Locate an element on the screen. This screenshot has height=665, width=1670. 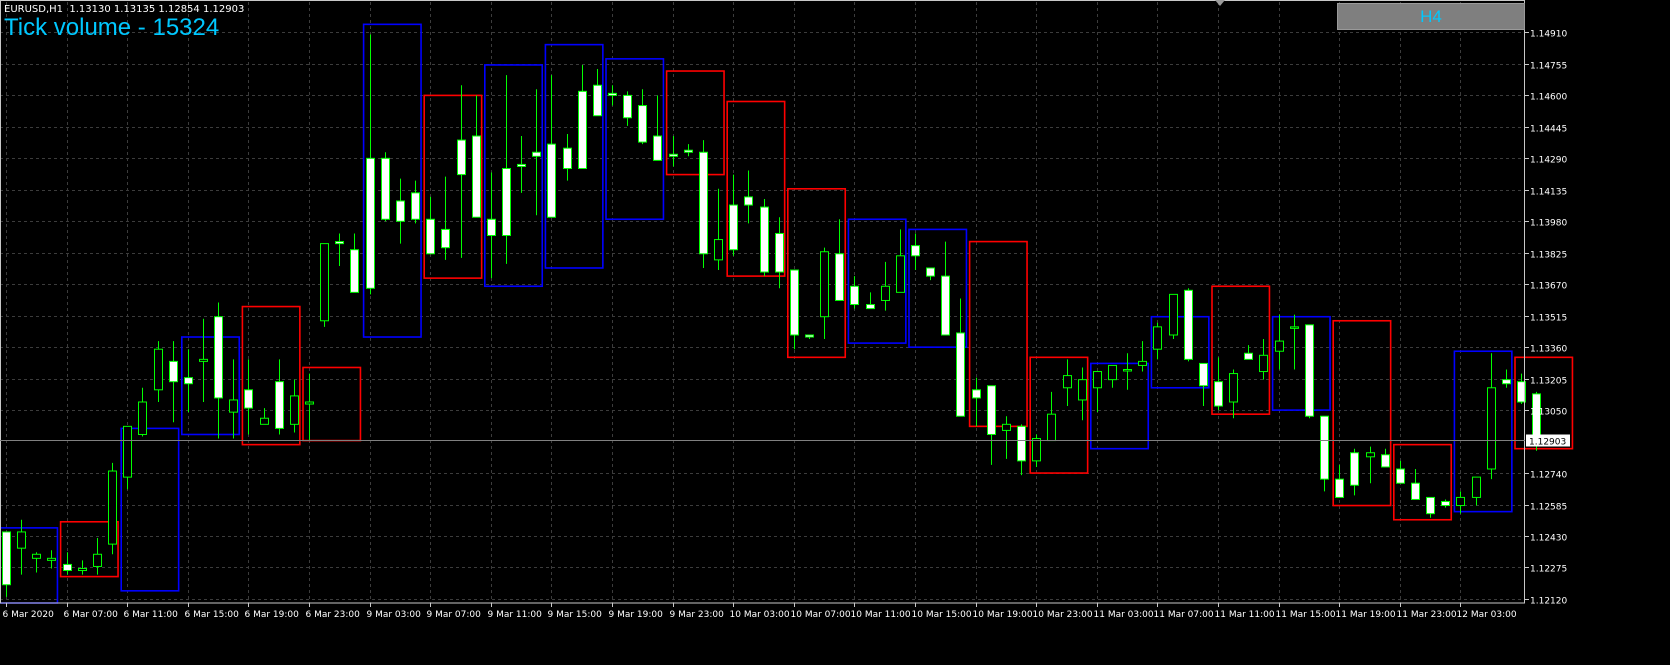
x-tick-label: 10 Mar 11:00 is located at coordinates (881, 615).